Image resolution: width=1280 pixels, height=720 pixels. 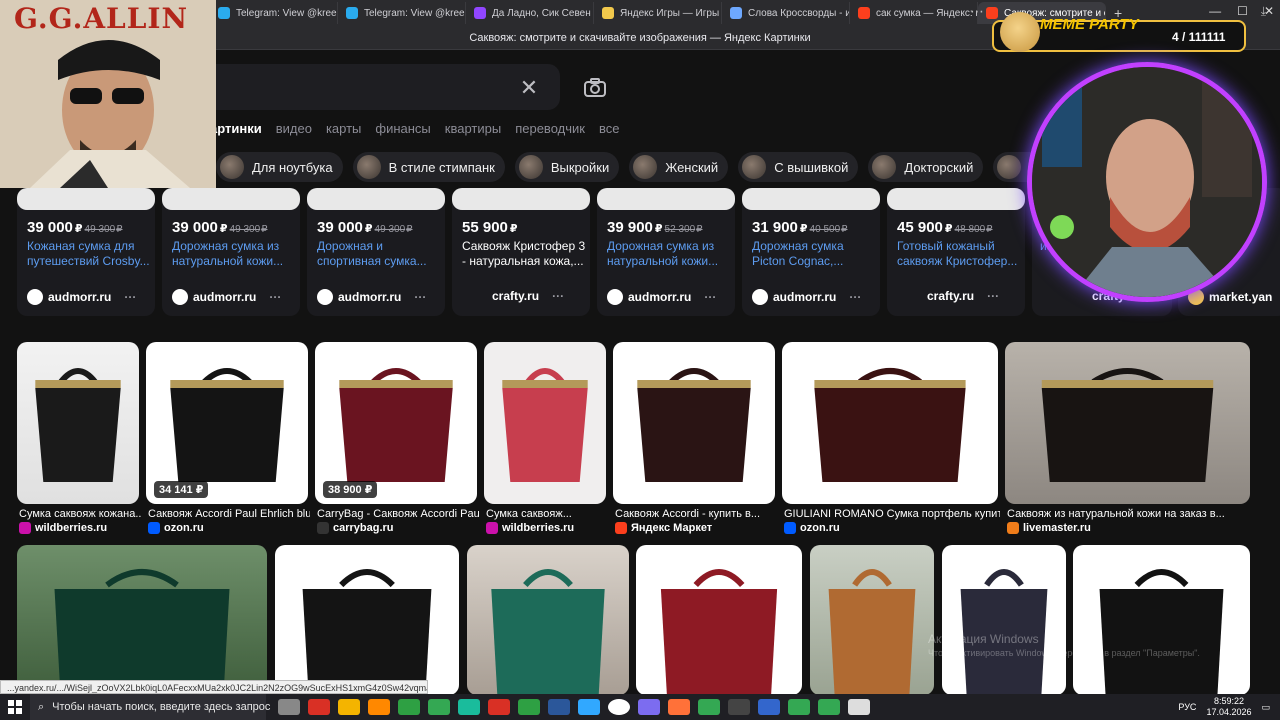 What do you see at coordinates (926, 167) in the screenshot?
I see `refine-chip: Докторский` at bounding box center [926, 167].